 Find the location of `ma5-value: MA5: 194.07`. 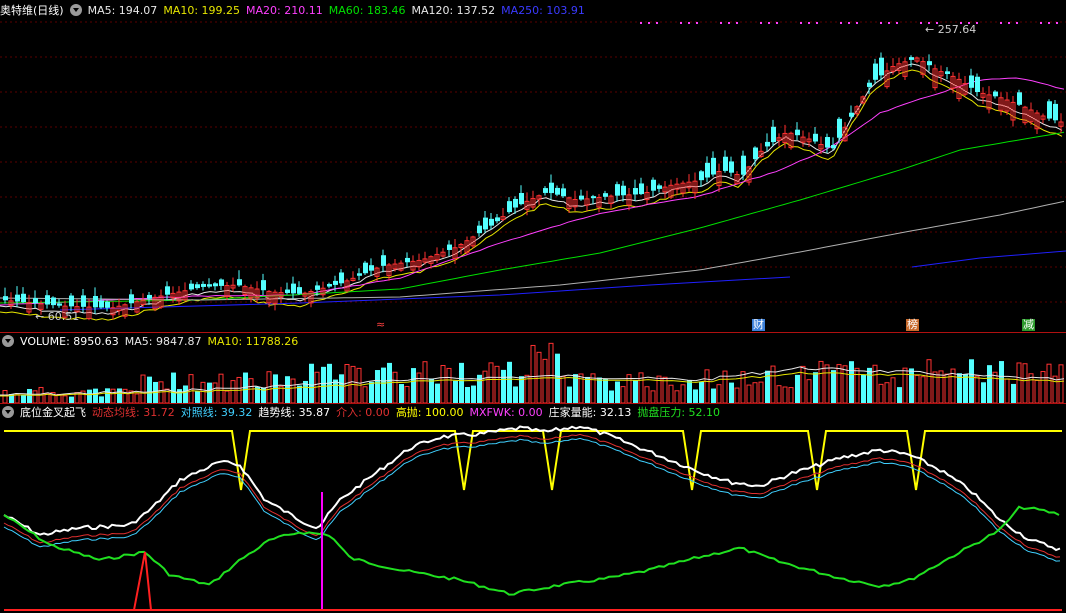

ma5-value: MA5: 194.07 is located at coordinates (122, 10).